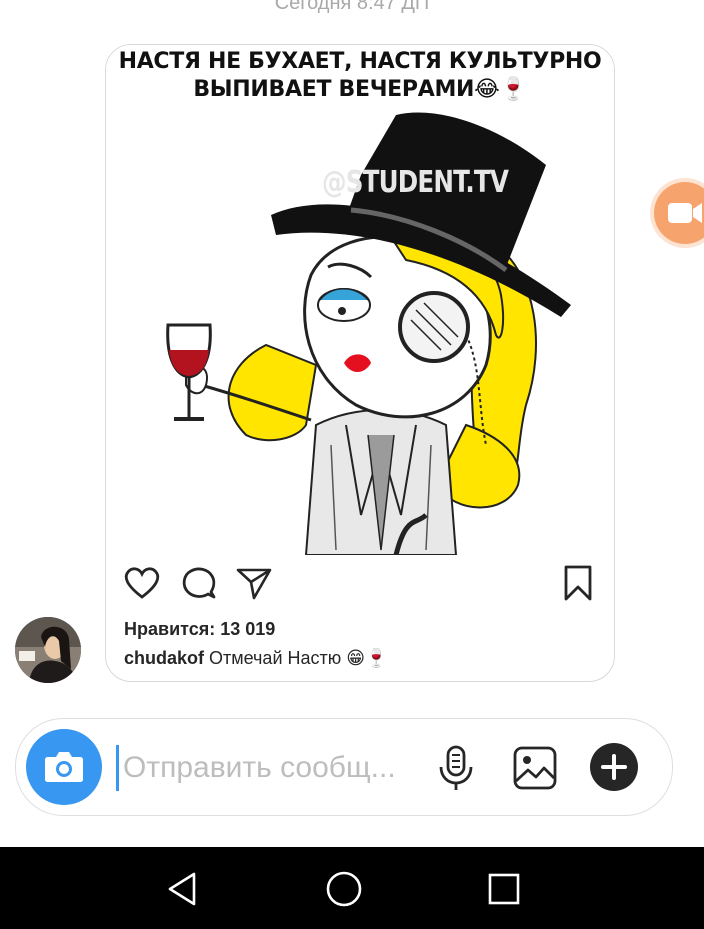  Describe the element at coordinates (578, 583) in the screenshot. I see `bookmark-icon` at that location.